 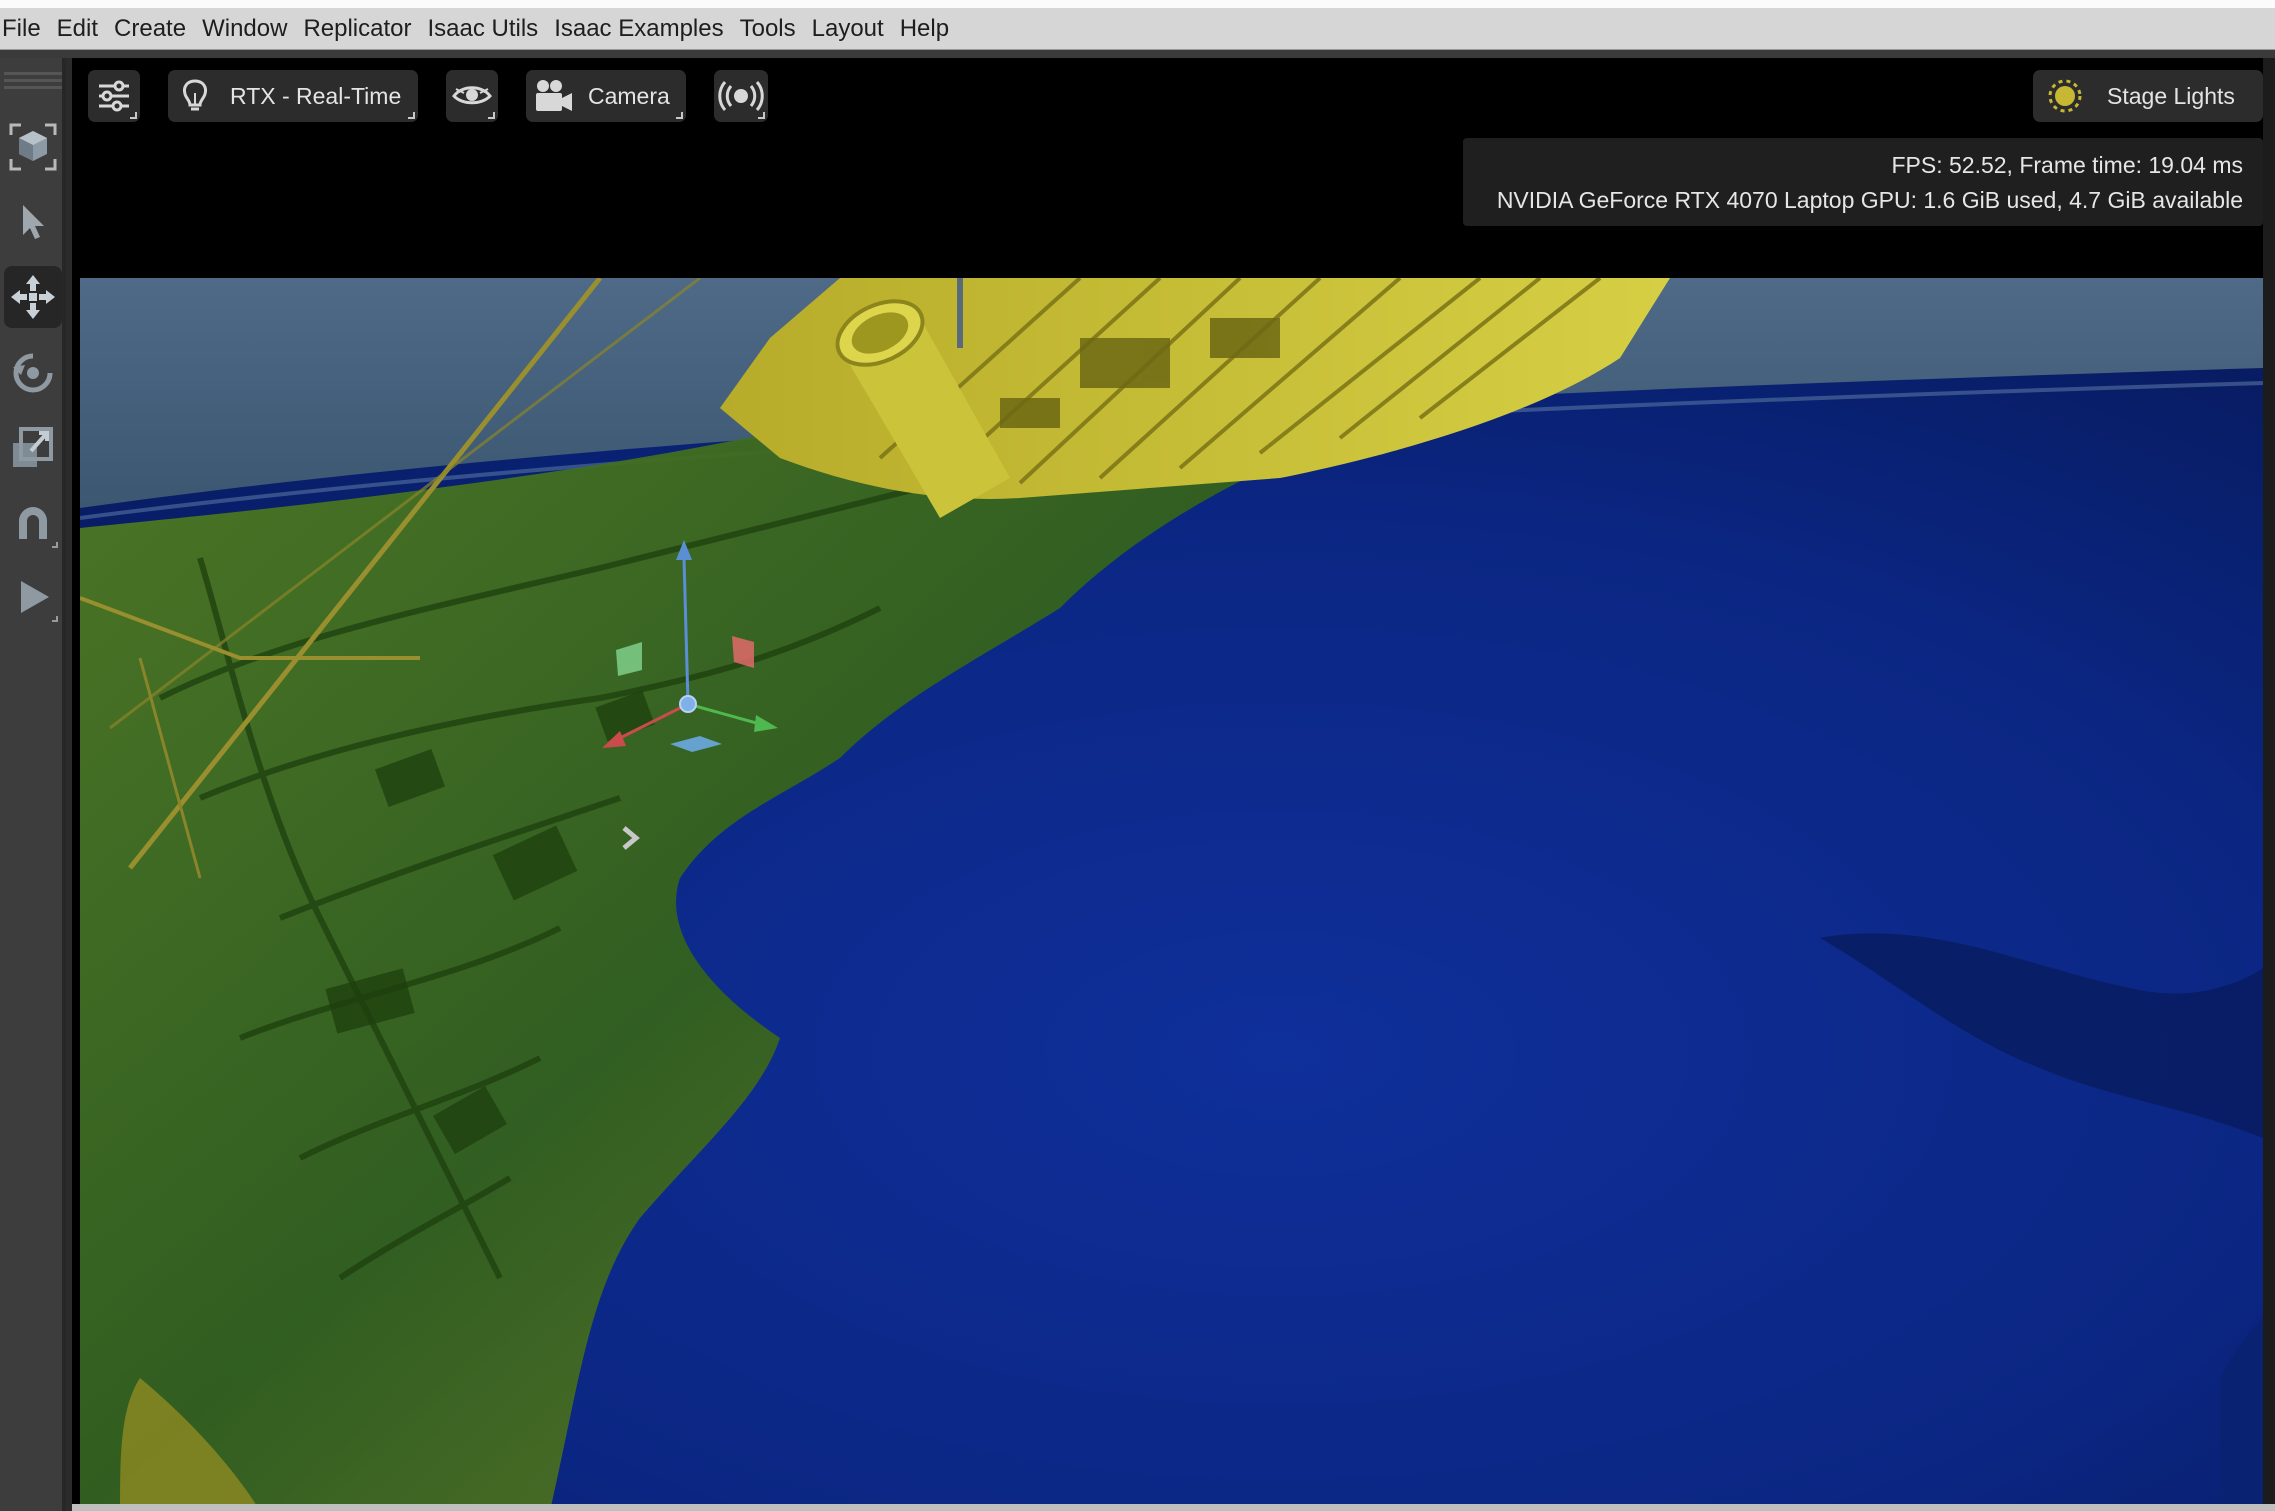 What do you see at coordinates (150, 29) in the screenshot?
I see `menu-create: Create` at bounding box center [150, 29].